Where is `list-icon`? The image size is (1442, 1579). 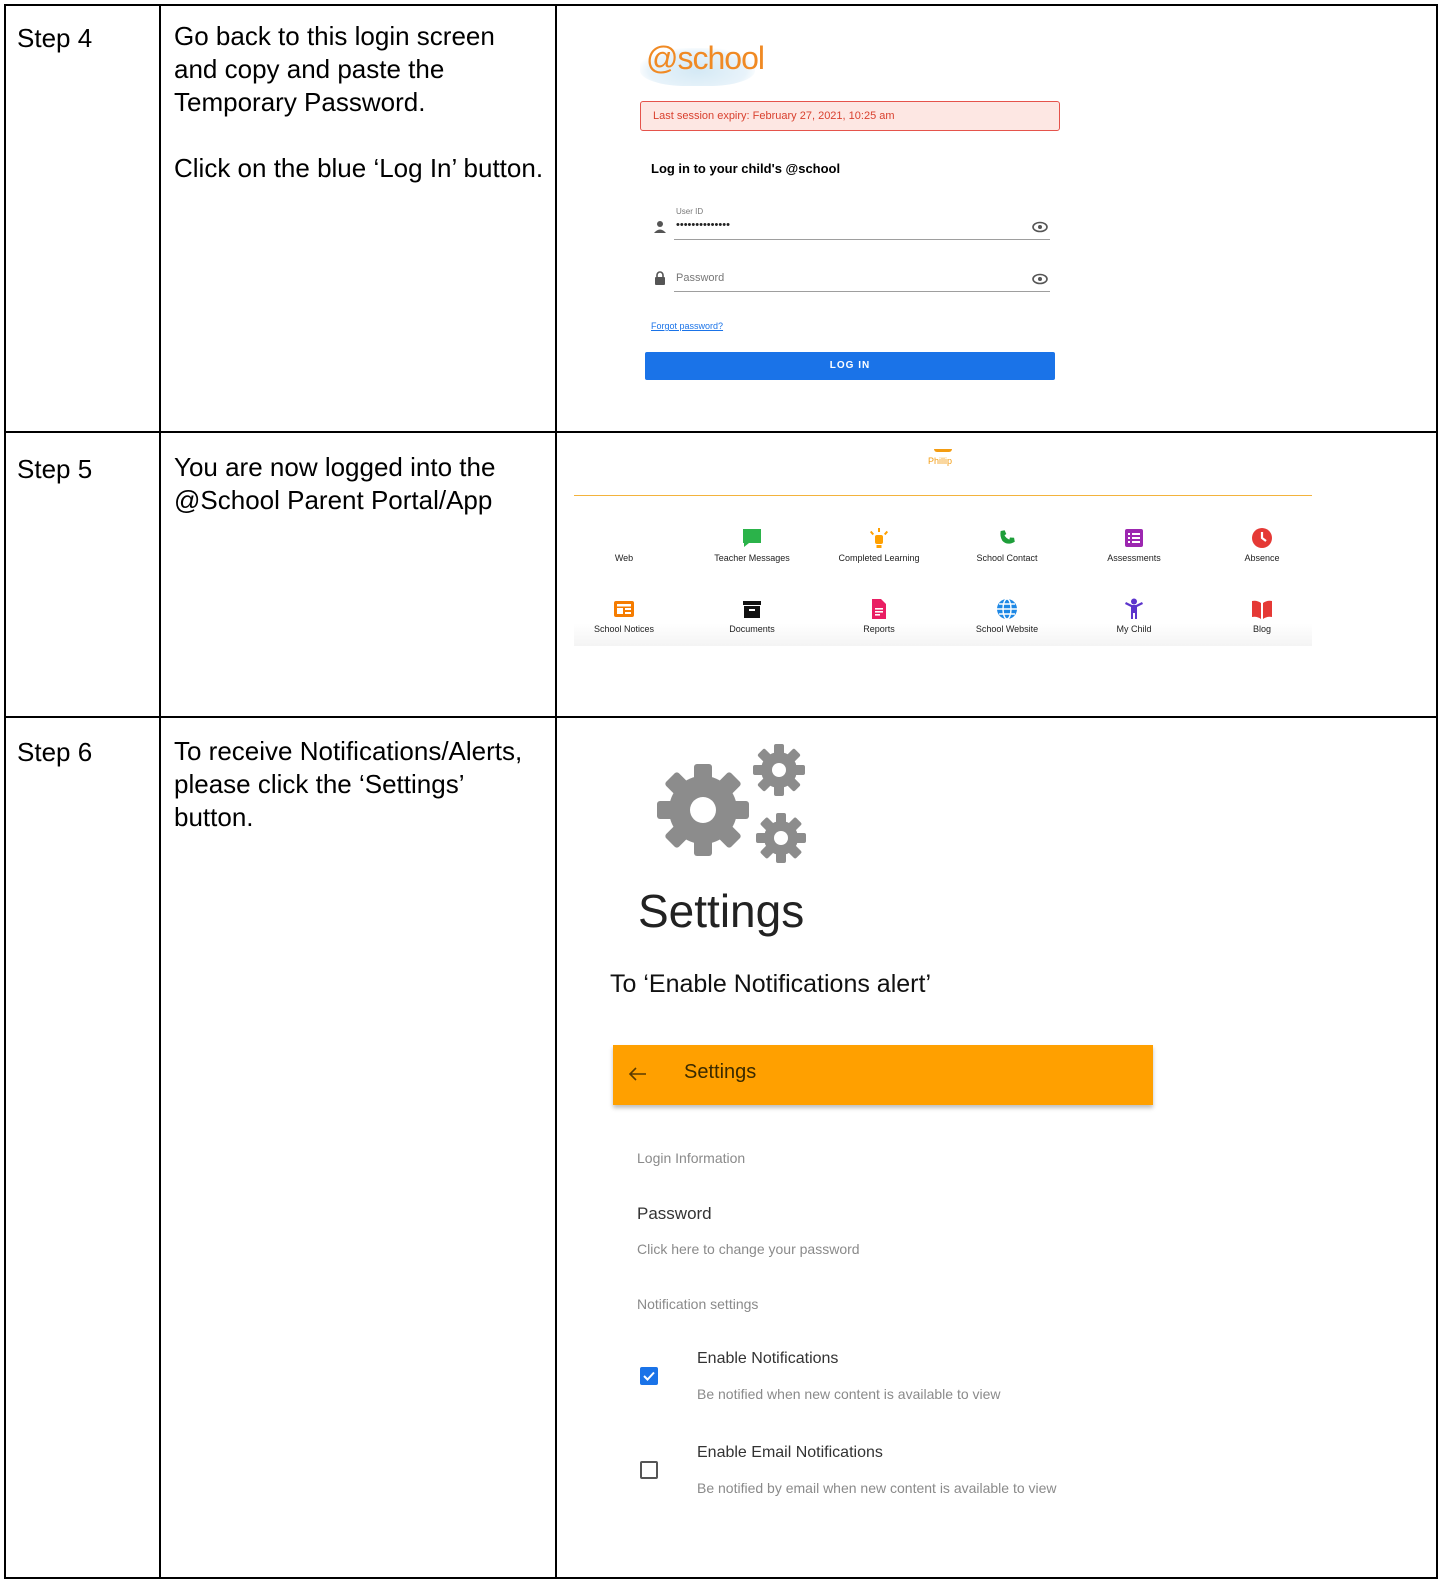
list-icon is located at coordinates (1134, 538).